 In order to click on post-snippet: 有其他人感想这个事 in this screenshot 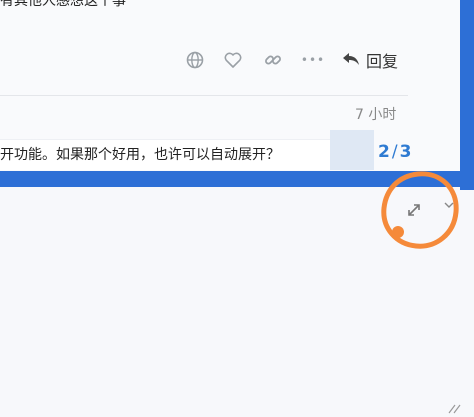, I will do `click(63, 4)`.